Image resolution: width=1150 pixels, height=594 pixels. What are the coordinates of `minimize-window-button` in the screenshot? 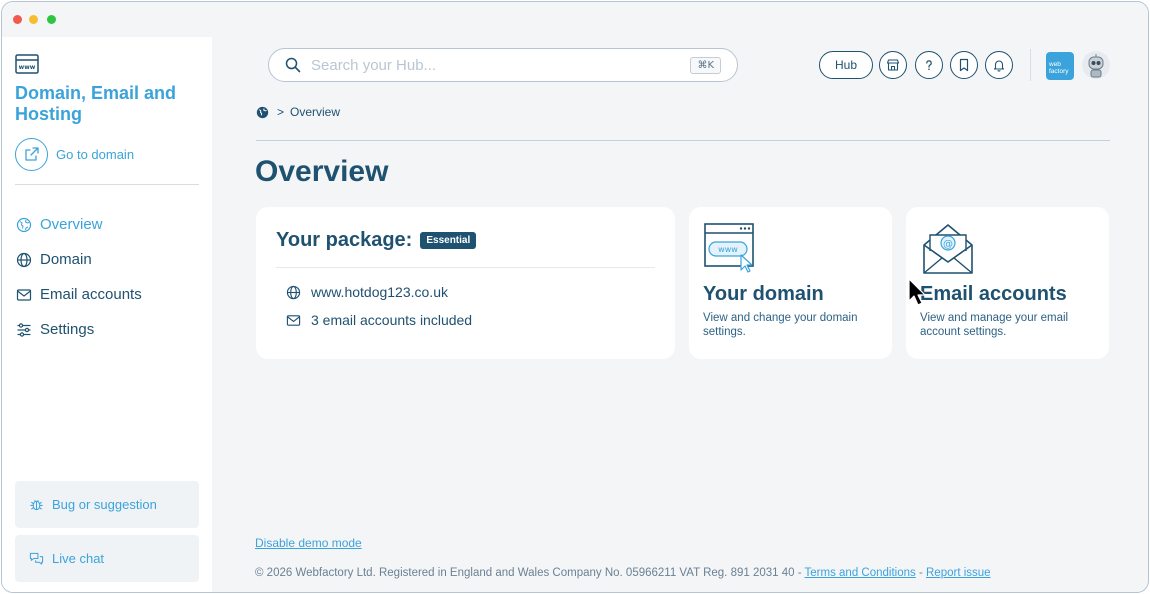 It's located at (33, 19).